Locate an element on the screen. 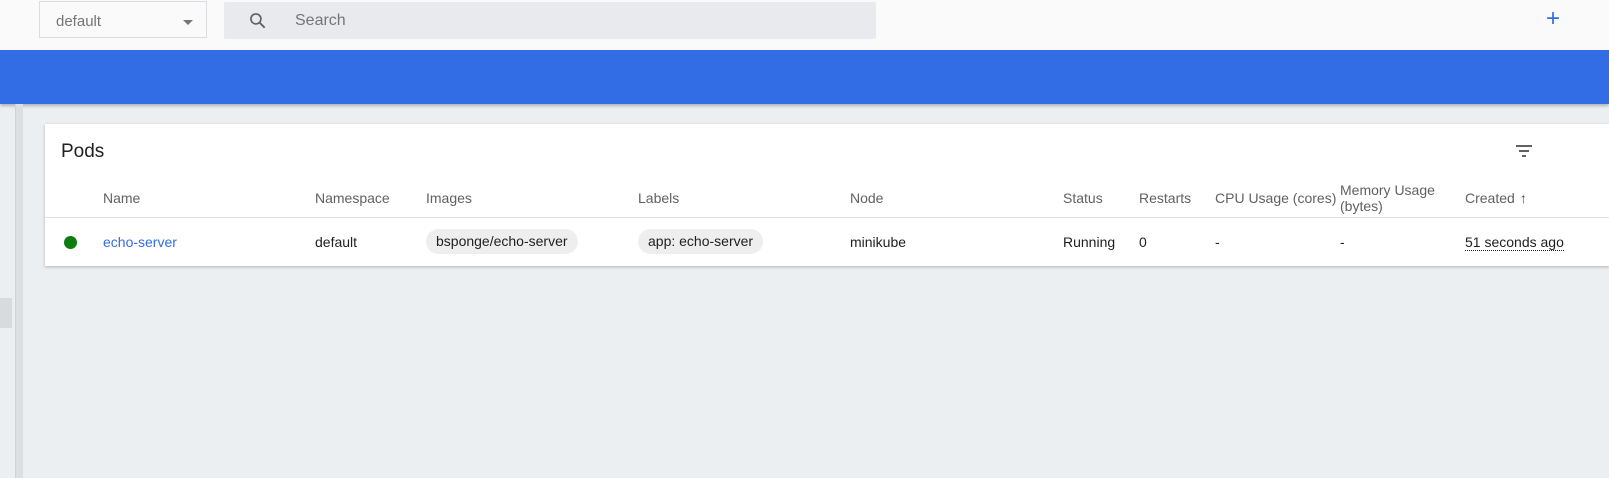 This screenshot has width=1609, height=478. column-header-name: Name is located at coordinates (121, 198).